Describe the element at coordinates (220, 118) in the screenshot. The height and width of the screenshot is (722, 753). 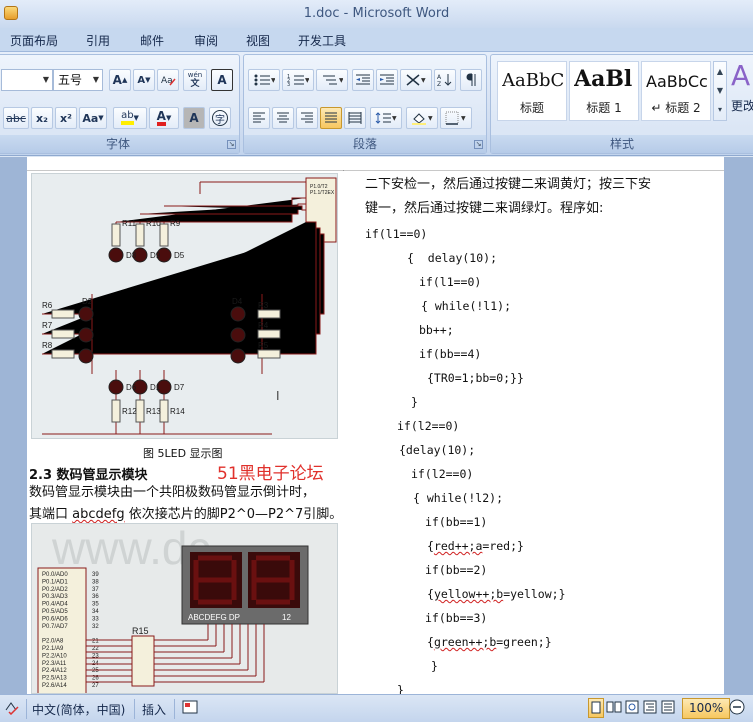
I see `enclose-char-button: 字` at that location.